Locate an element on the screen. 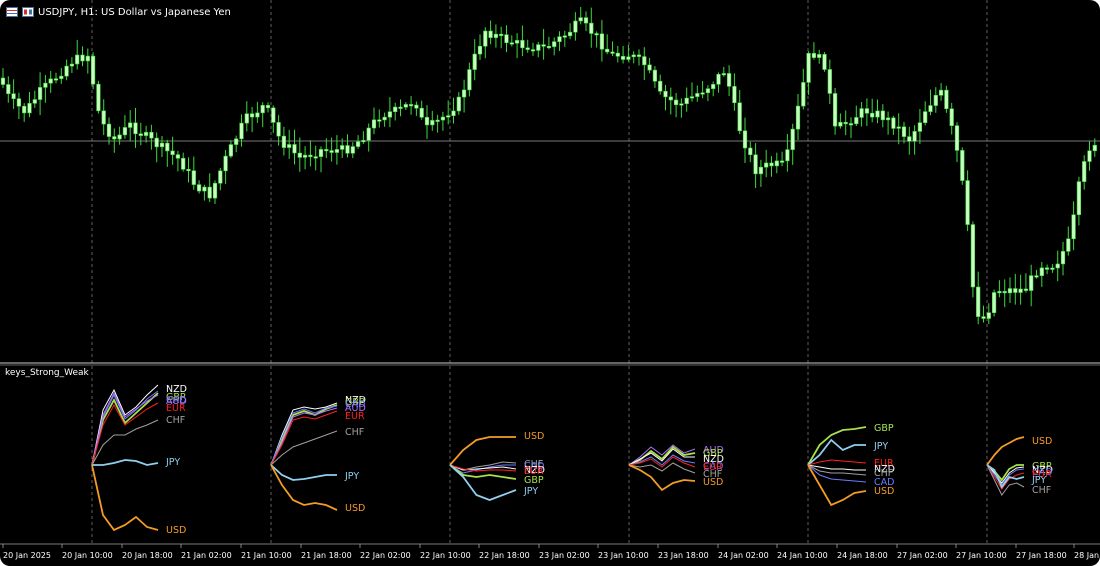  time-axis-label: 21 Jan 02:00 is located at coordinates (206, 555).